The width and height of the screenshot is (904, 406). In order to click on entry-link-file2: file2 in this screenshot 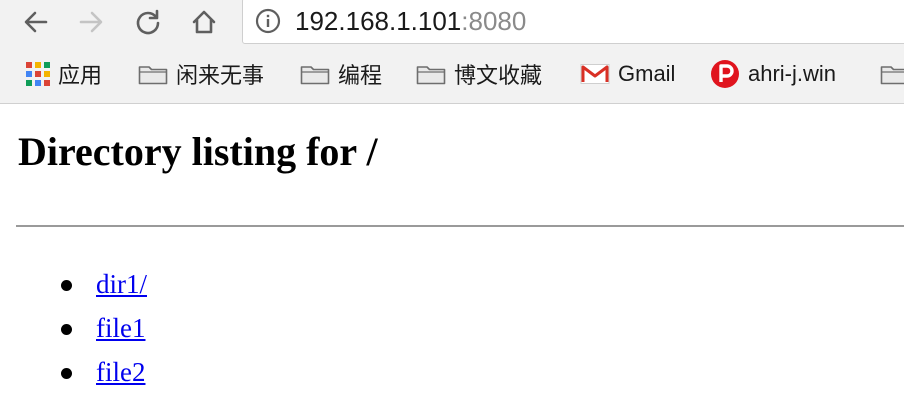, I will do `click(120, 372)`.